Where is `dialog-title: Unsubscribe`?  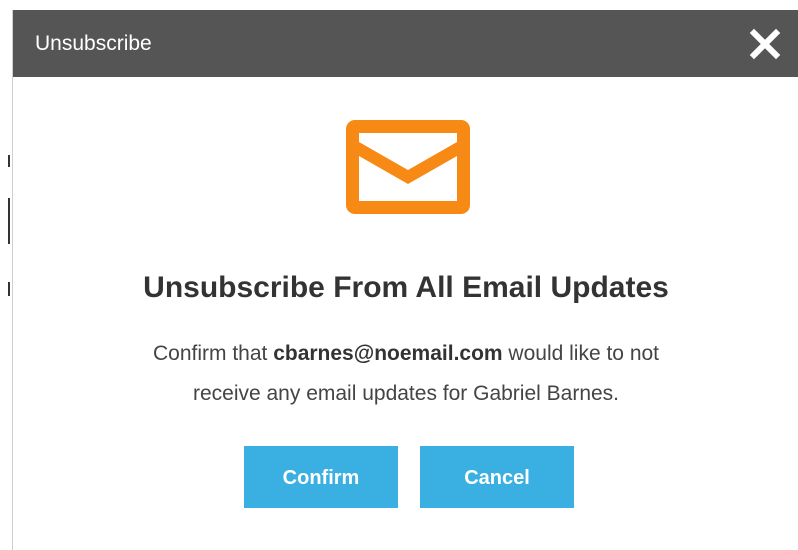 dialog-title: Unsubscribe is located at coordinates (93, 43).